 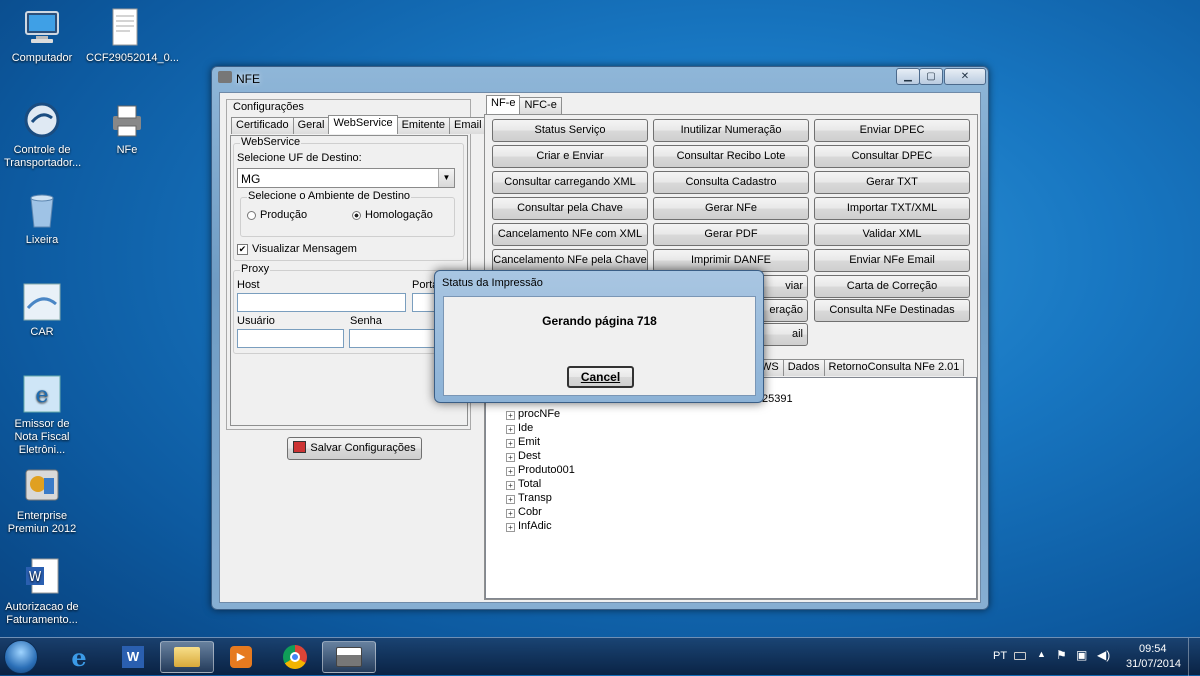 I want to click on desktop-icon-nfe: NFe, so click(x=127, y=128).